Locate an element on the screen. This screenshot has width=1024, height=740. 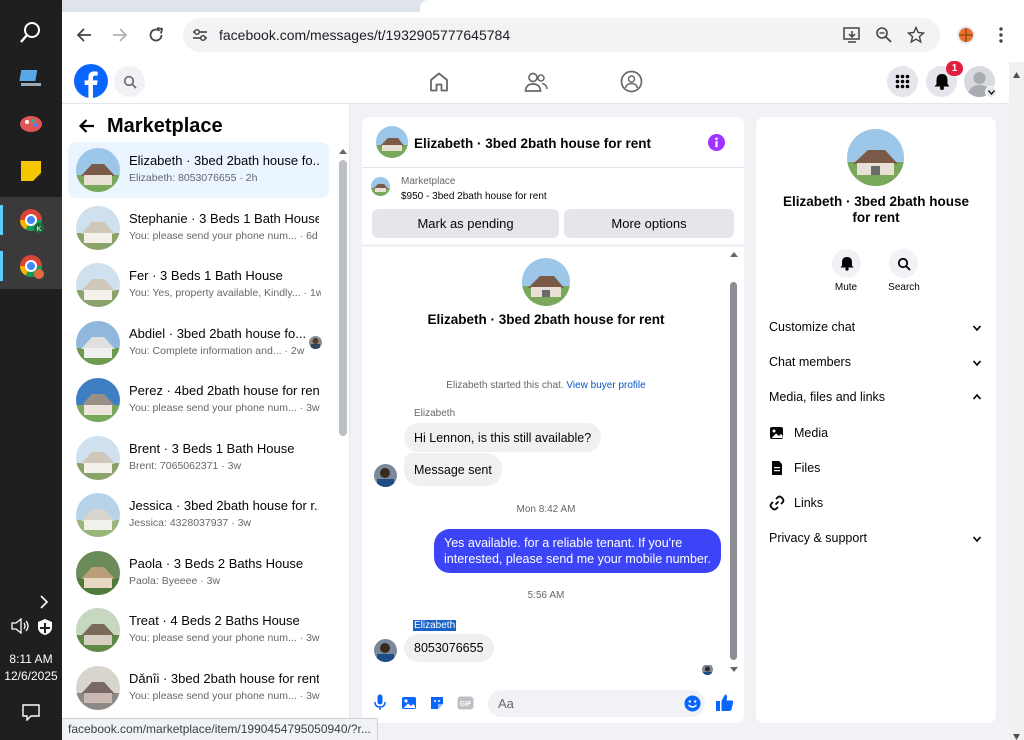
fb-search-icon is located at coordinates (129, 81).